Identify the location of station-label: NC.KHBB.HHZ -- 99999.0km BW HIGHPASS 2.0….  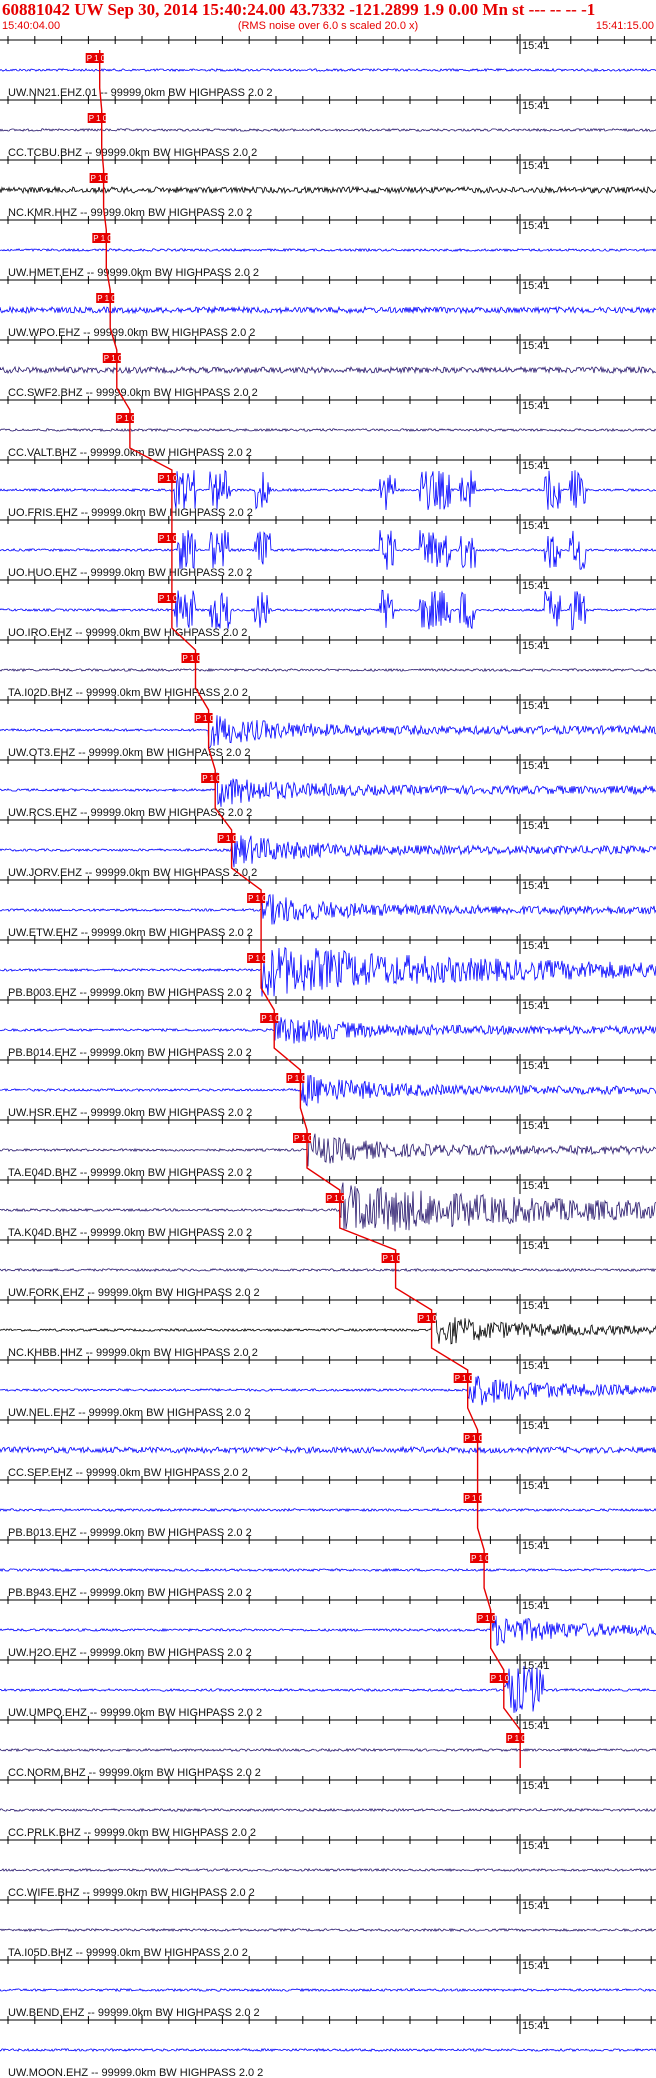
(133, 1353).